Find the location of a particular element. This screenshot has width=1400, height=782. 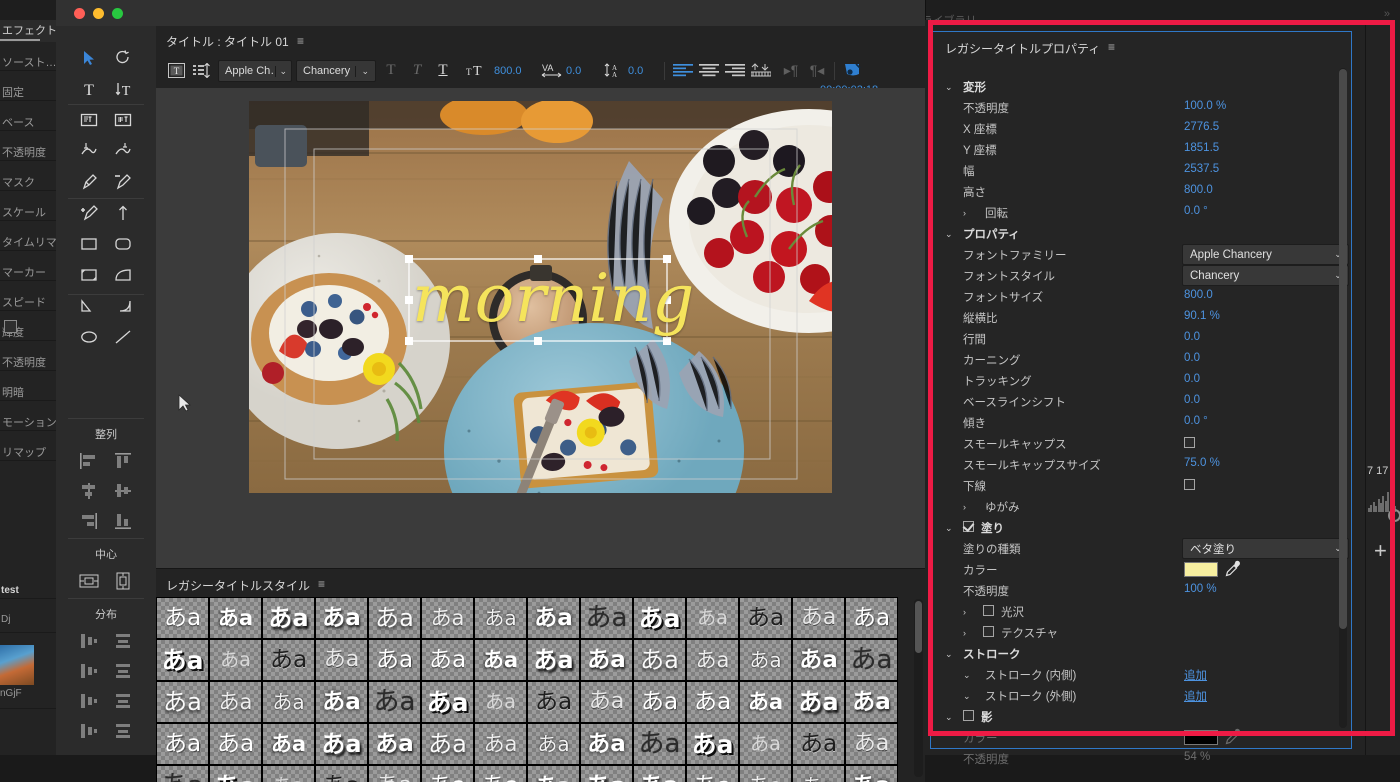

align-vertical-center-button is located at coordinates (123, 491).